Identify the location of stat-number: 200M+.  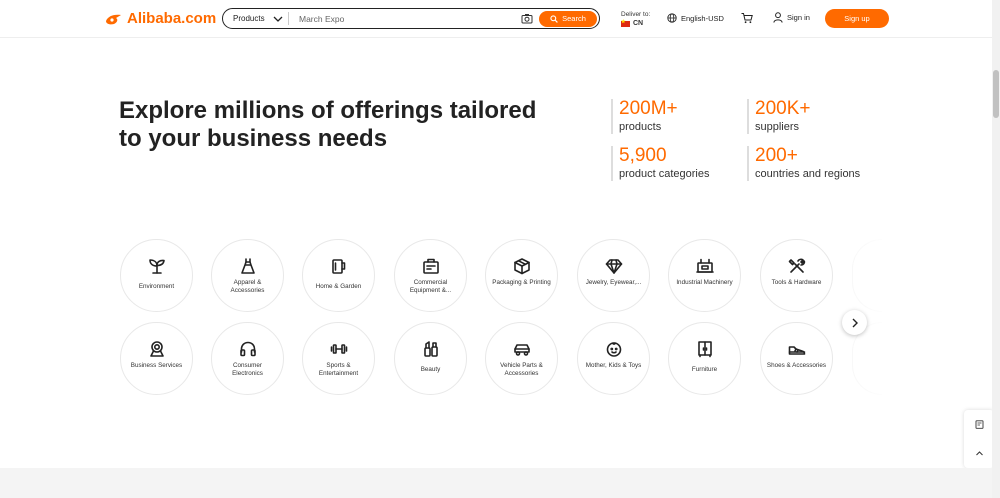
(648, 108).